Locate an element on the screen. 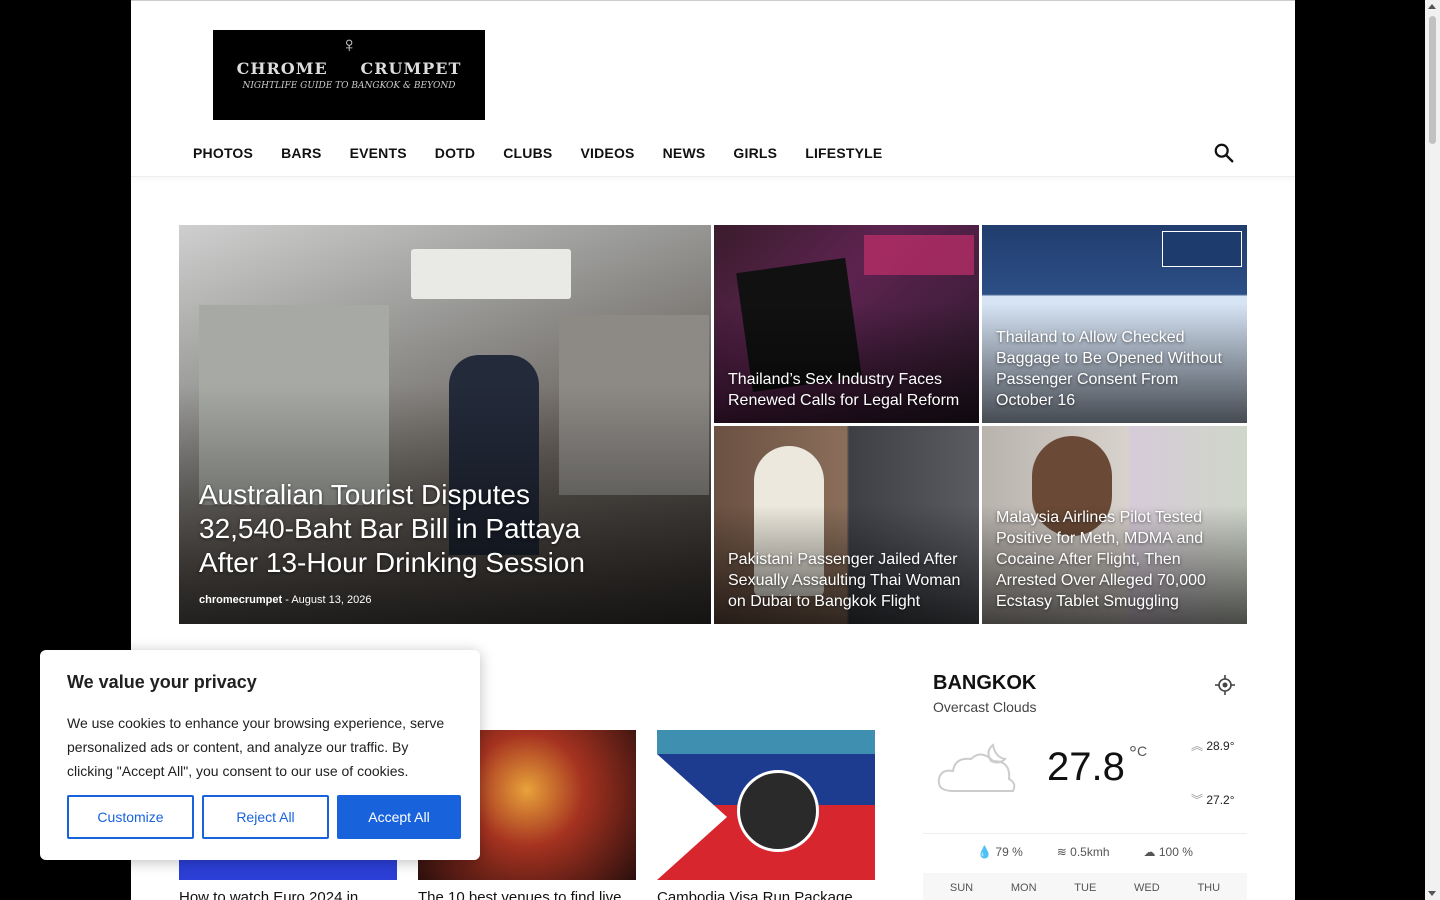 The image size is (1440, 900). weather-humidity: 79 % is located at coordinates (1009, 851).